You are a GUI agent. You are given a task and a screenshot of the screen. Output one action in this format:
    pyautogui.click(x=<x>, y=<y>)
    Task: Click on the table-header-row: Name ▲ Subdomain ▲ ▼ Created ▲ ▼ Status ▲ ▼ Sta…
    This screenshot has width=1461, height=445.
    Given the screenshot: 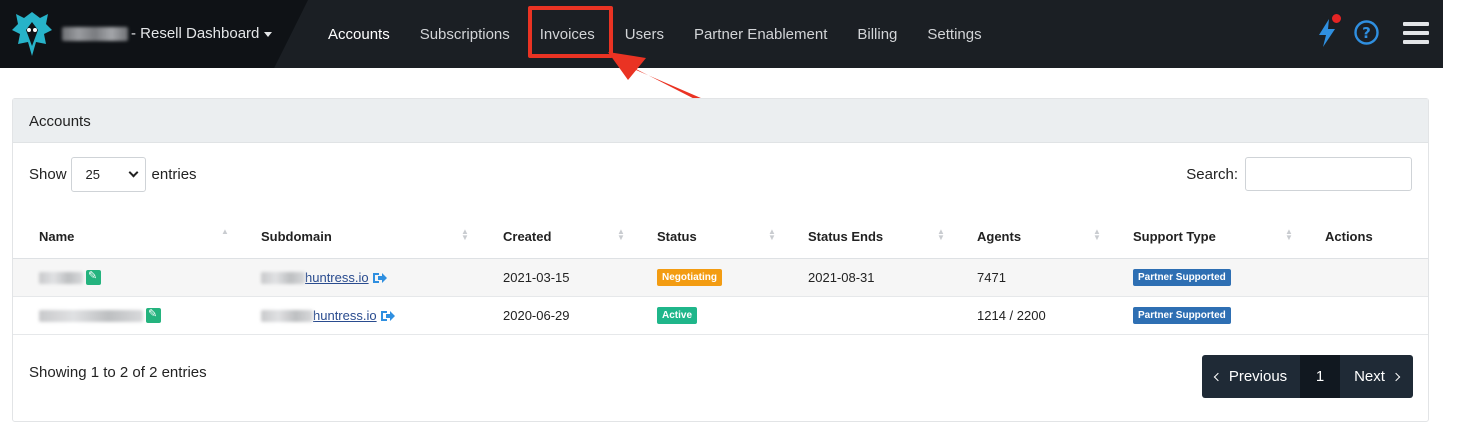 What is the action you would take?
    pyautogui.click(x=720, y=237)
    